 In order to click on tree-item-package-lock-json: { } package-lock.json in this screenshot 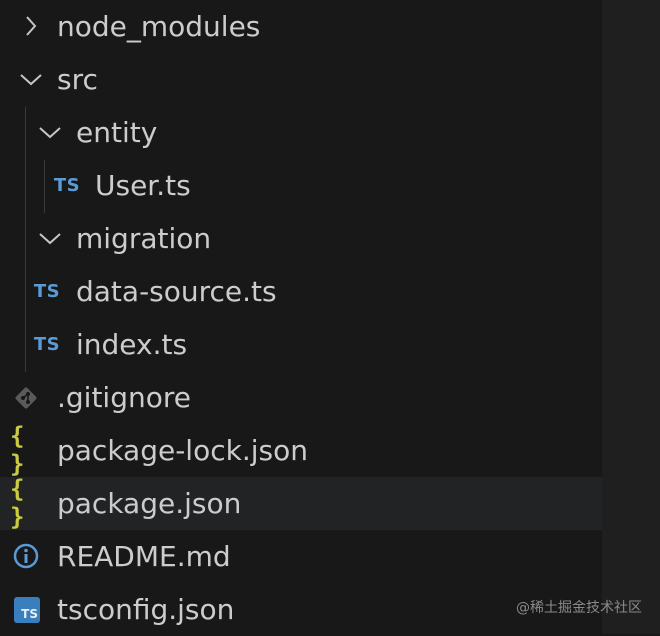, I will do `click(301, 450)`.